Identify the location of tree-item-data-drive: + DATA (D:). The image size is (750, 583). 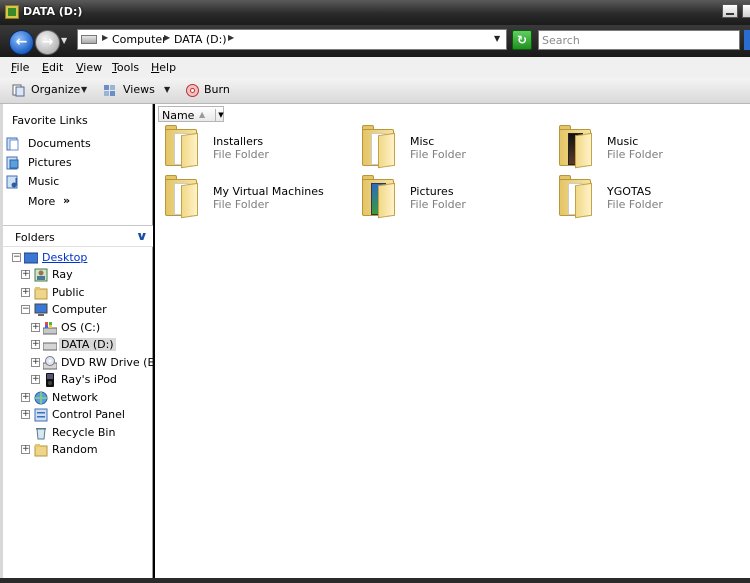
(91, 345).